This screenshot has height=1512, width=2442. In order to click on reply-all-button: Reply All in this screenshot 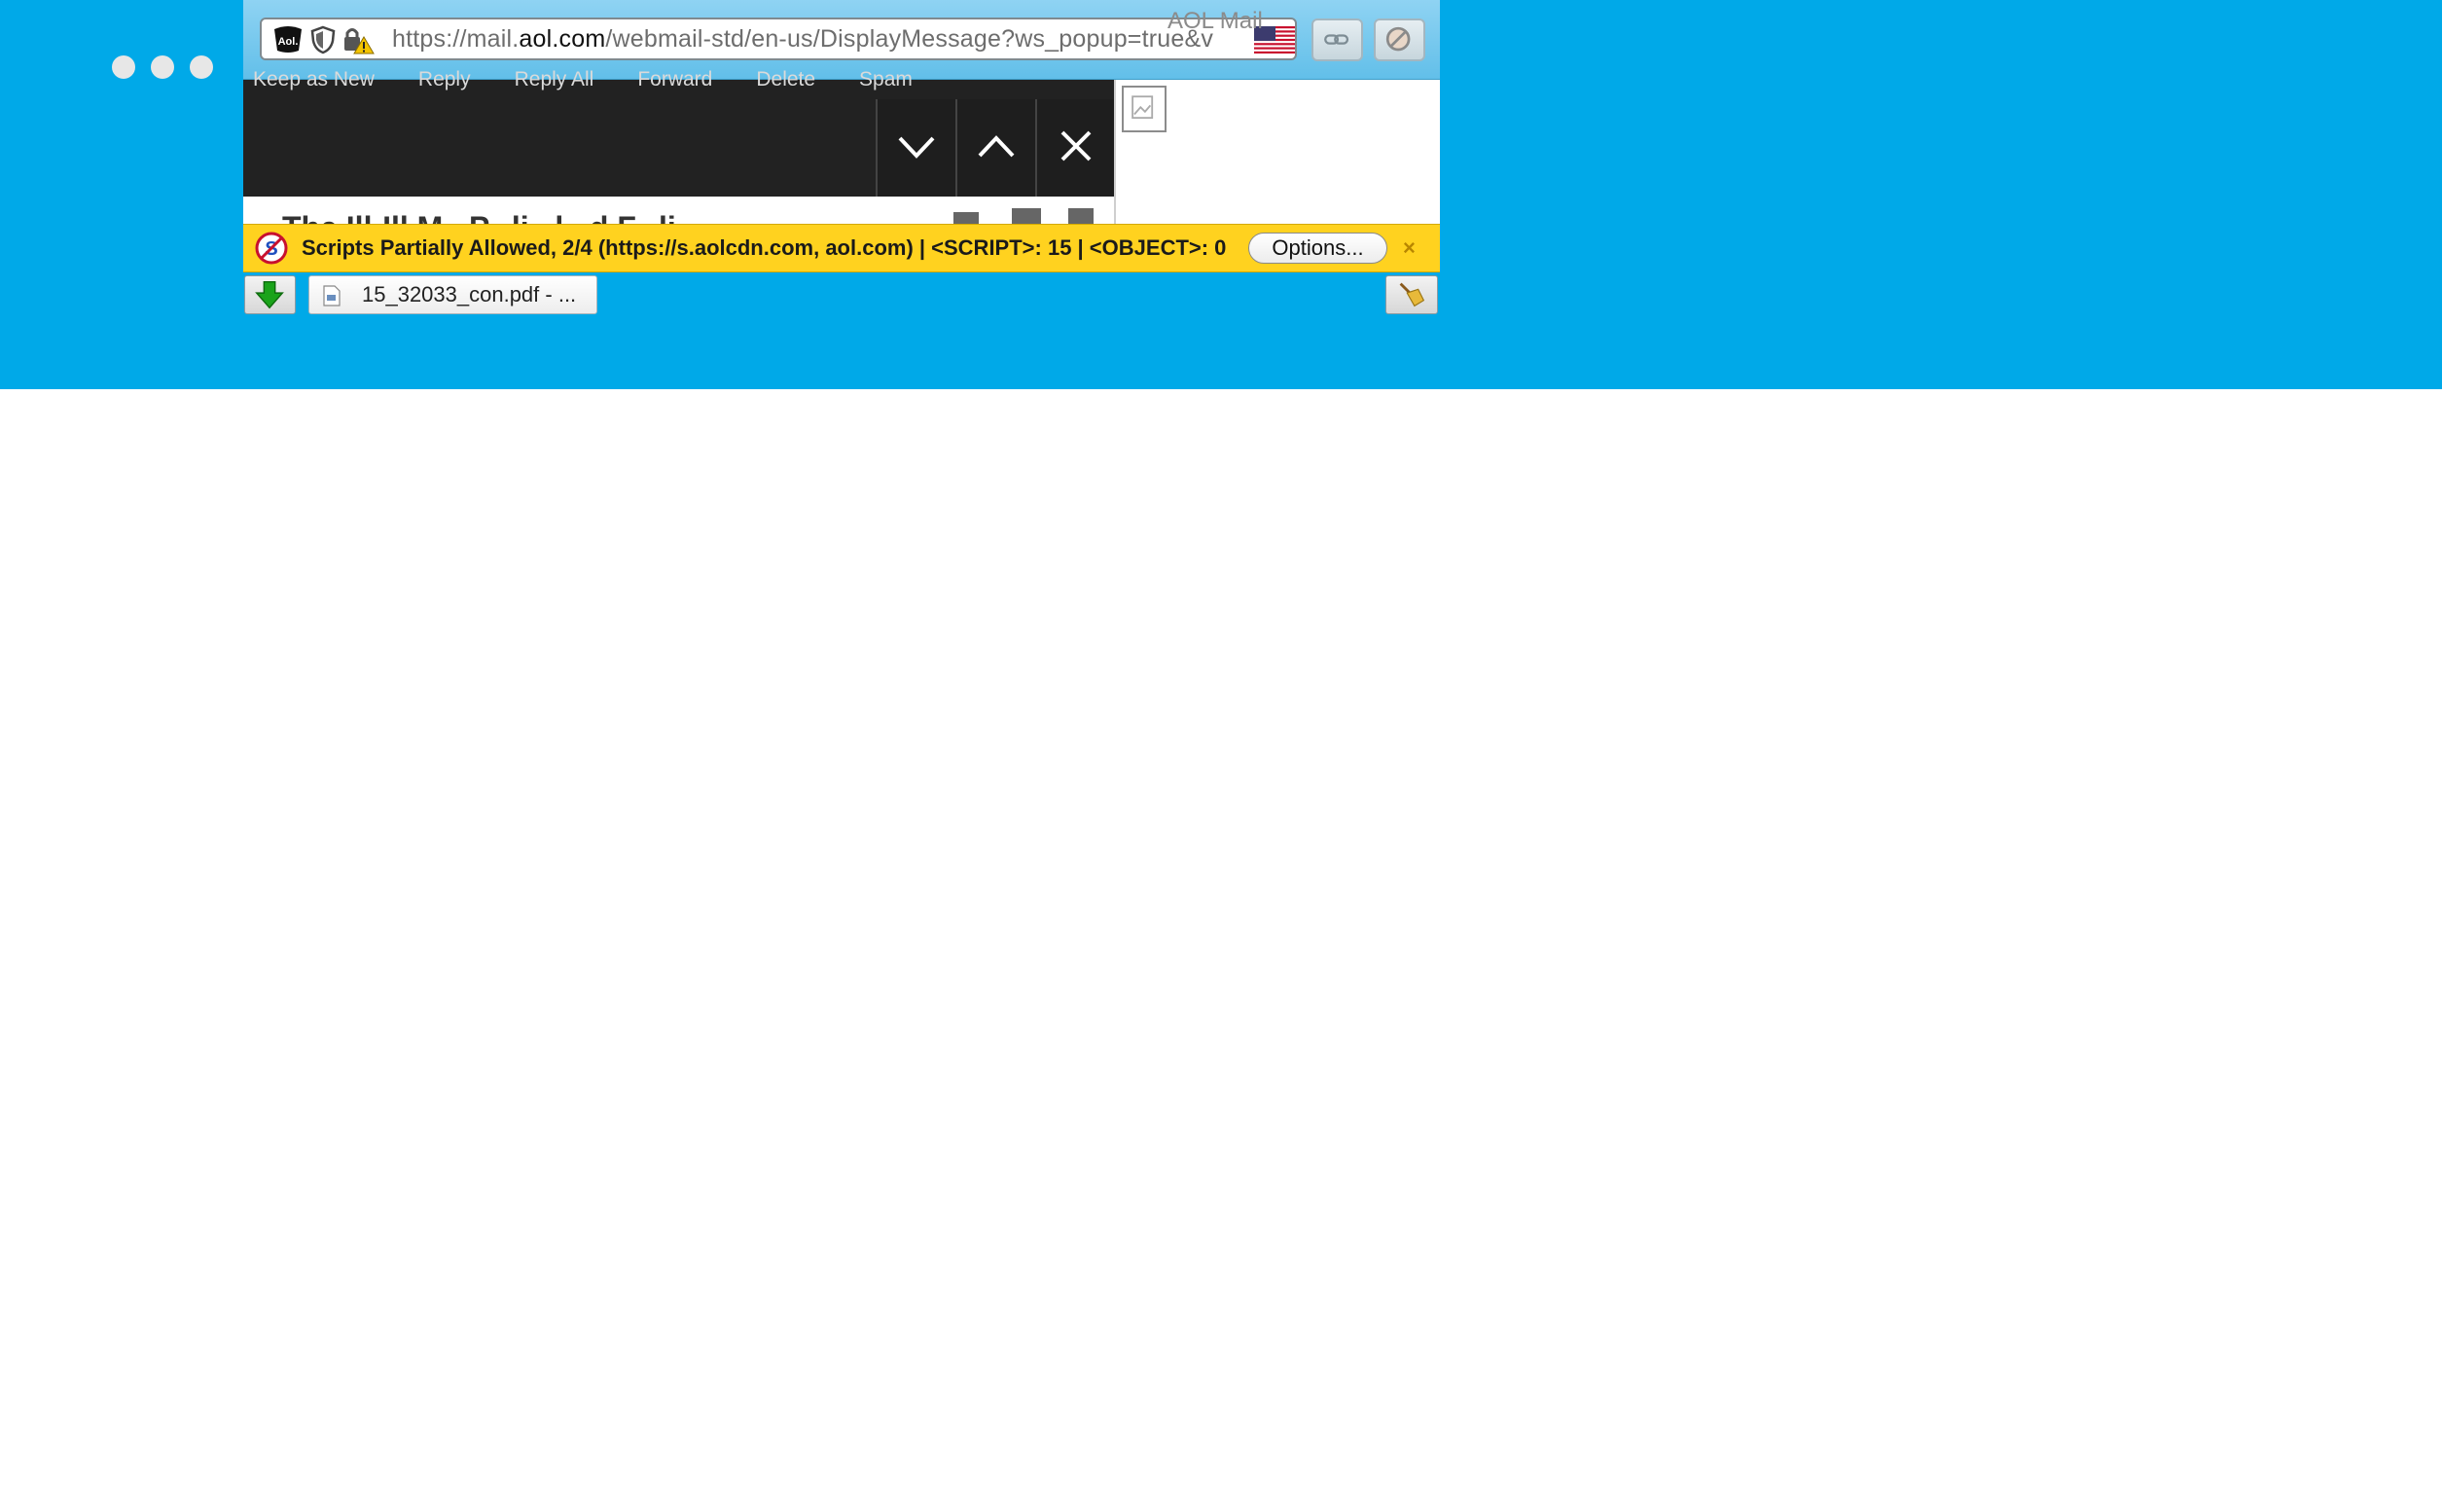, I will do `click(554, 79)`.